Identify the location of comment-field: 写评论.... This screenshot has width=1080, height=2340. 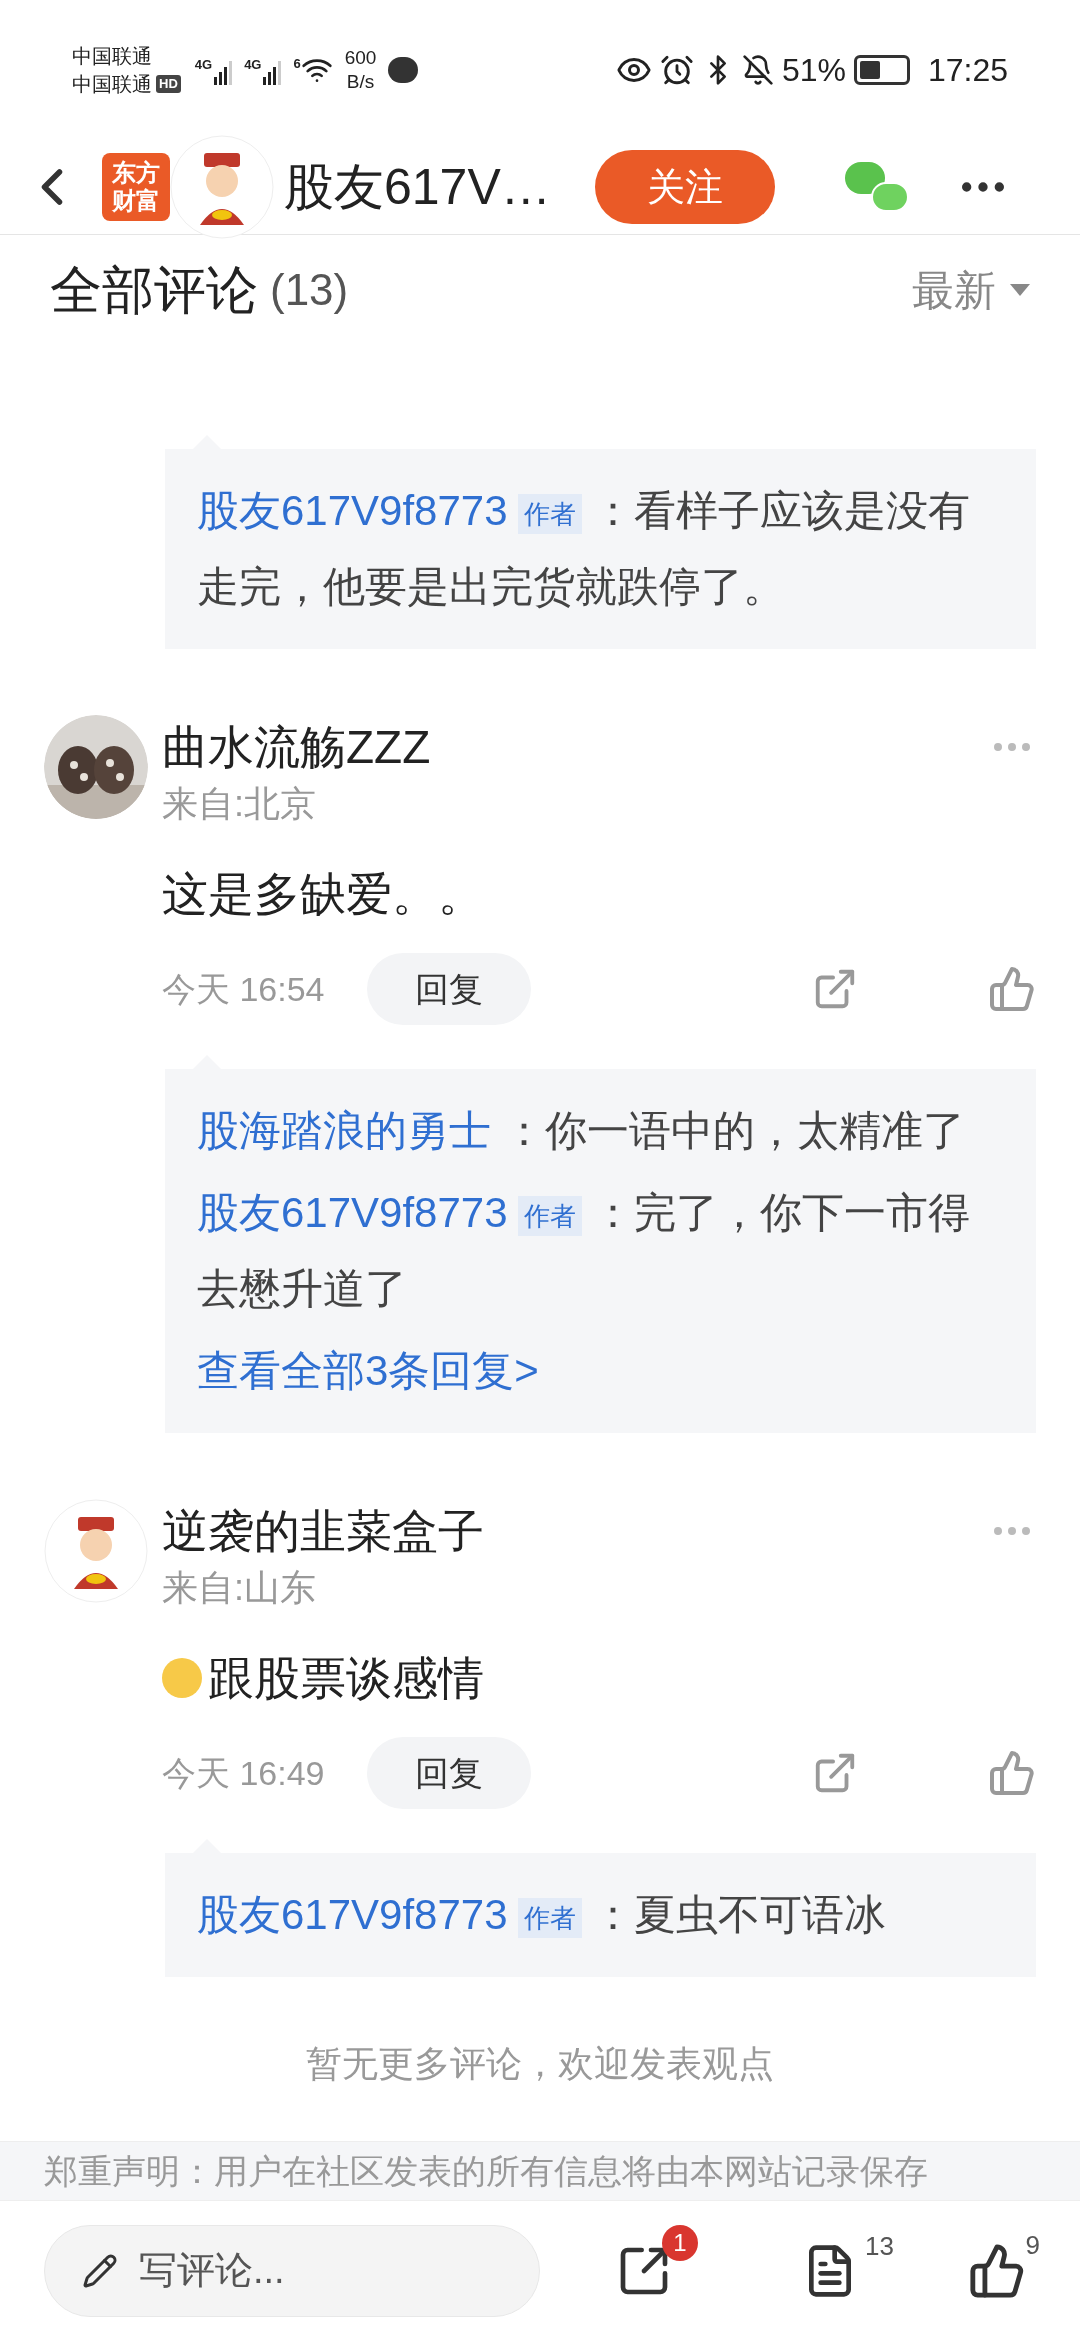
(292, 2270).